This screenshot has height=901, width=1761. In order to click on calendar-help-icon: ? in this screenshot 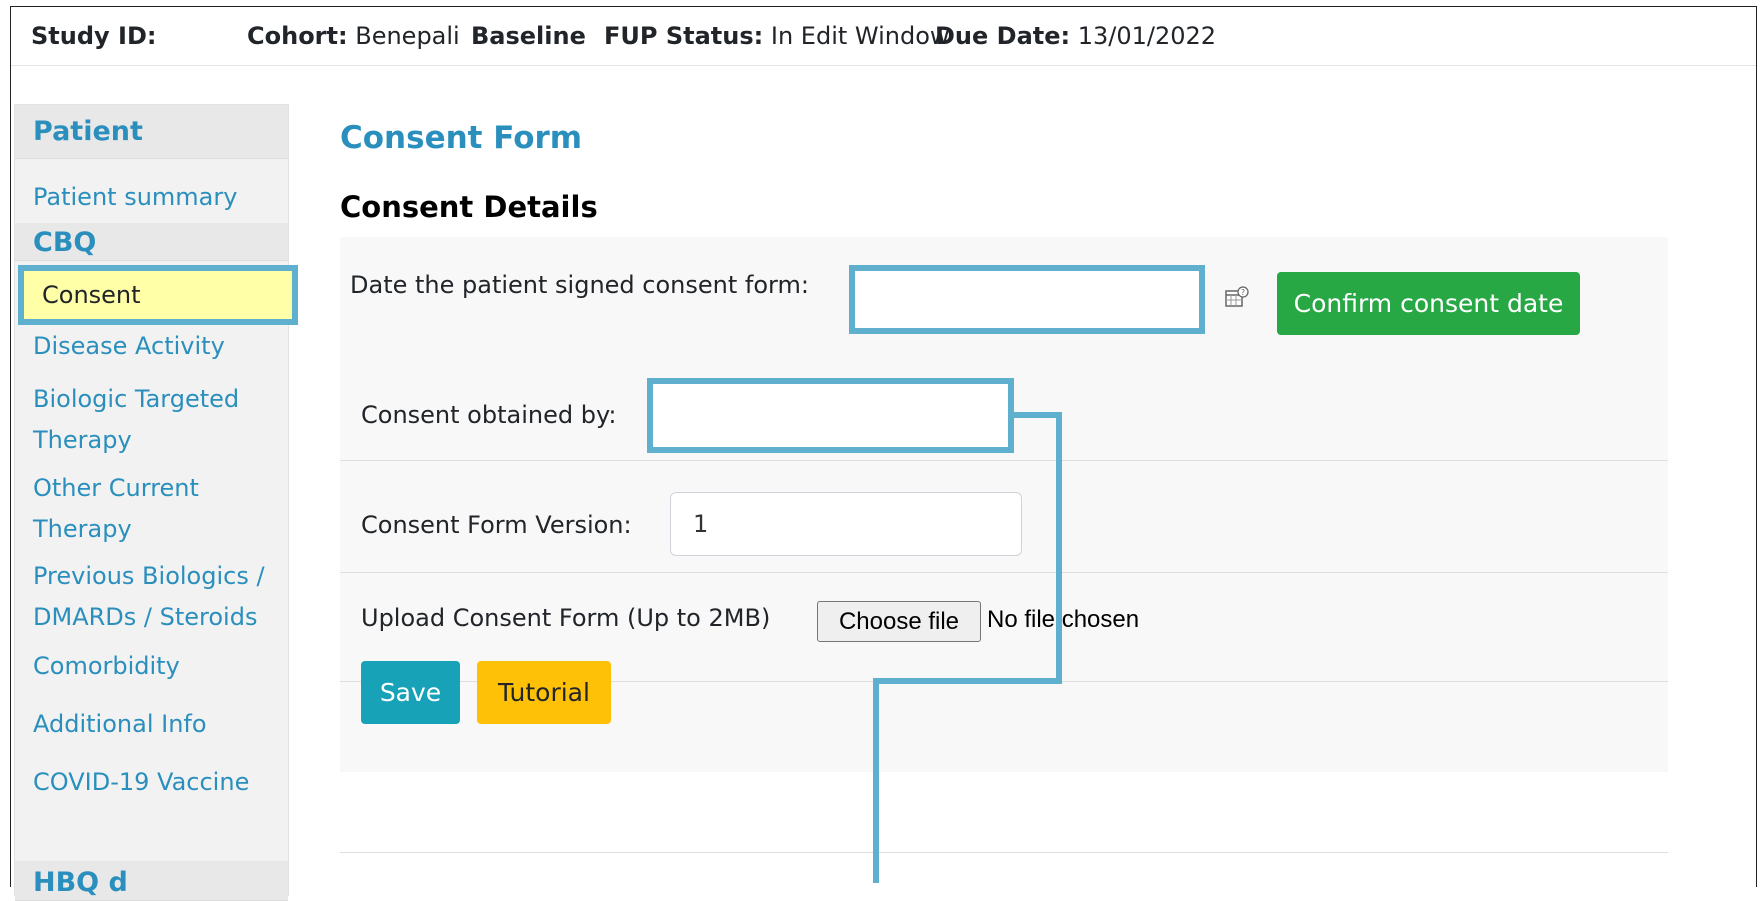, I will do `click(1237, 299)`.